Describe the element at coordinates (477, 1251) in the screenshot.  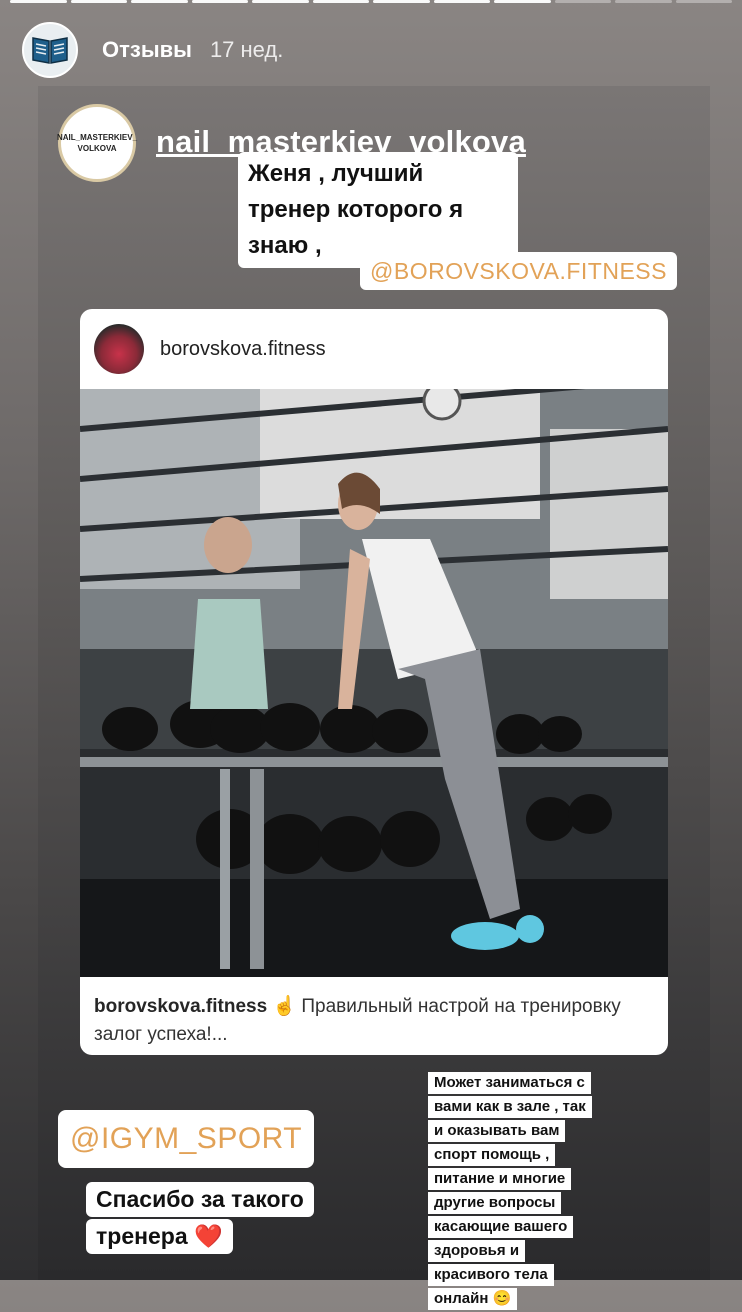
I see `info-line: здоровья и` at that location.